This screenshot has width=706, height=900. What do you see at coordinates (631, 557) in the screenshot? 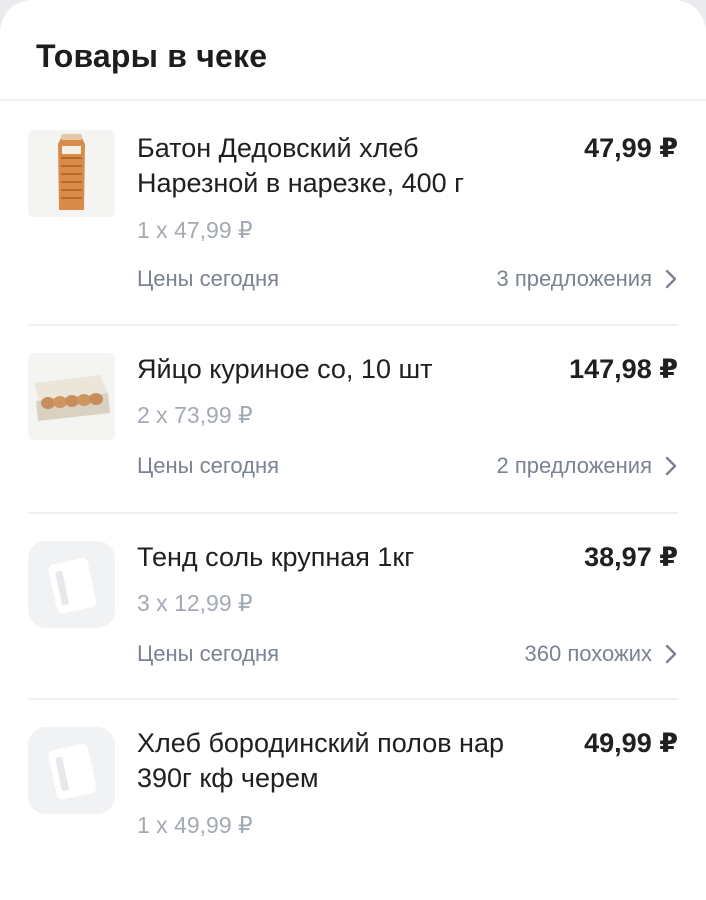
I see `item-total-price: 38,97 ₽` at bounding box center [631, 557].